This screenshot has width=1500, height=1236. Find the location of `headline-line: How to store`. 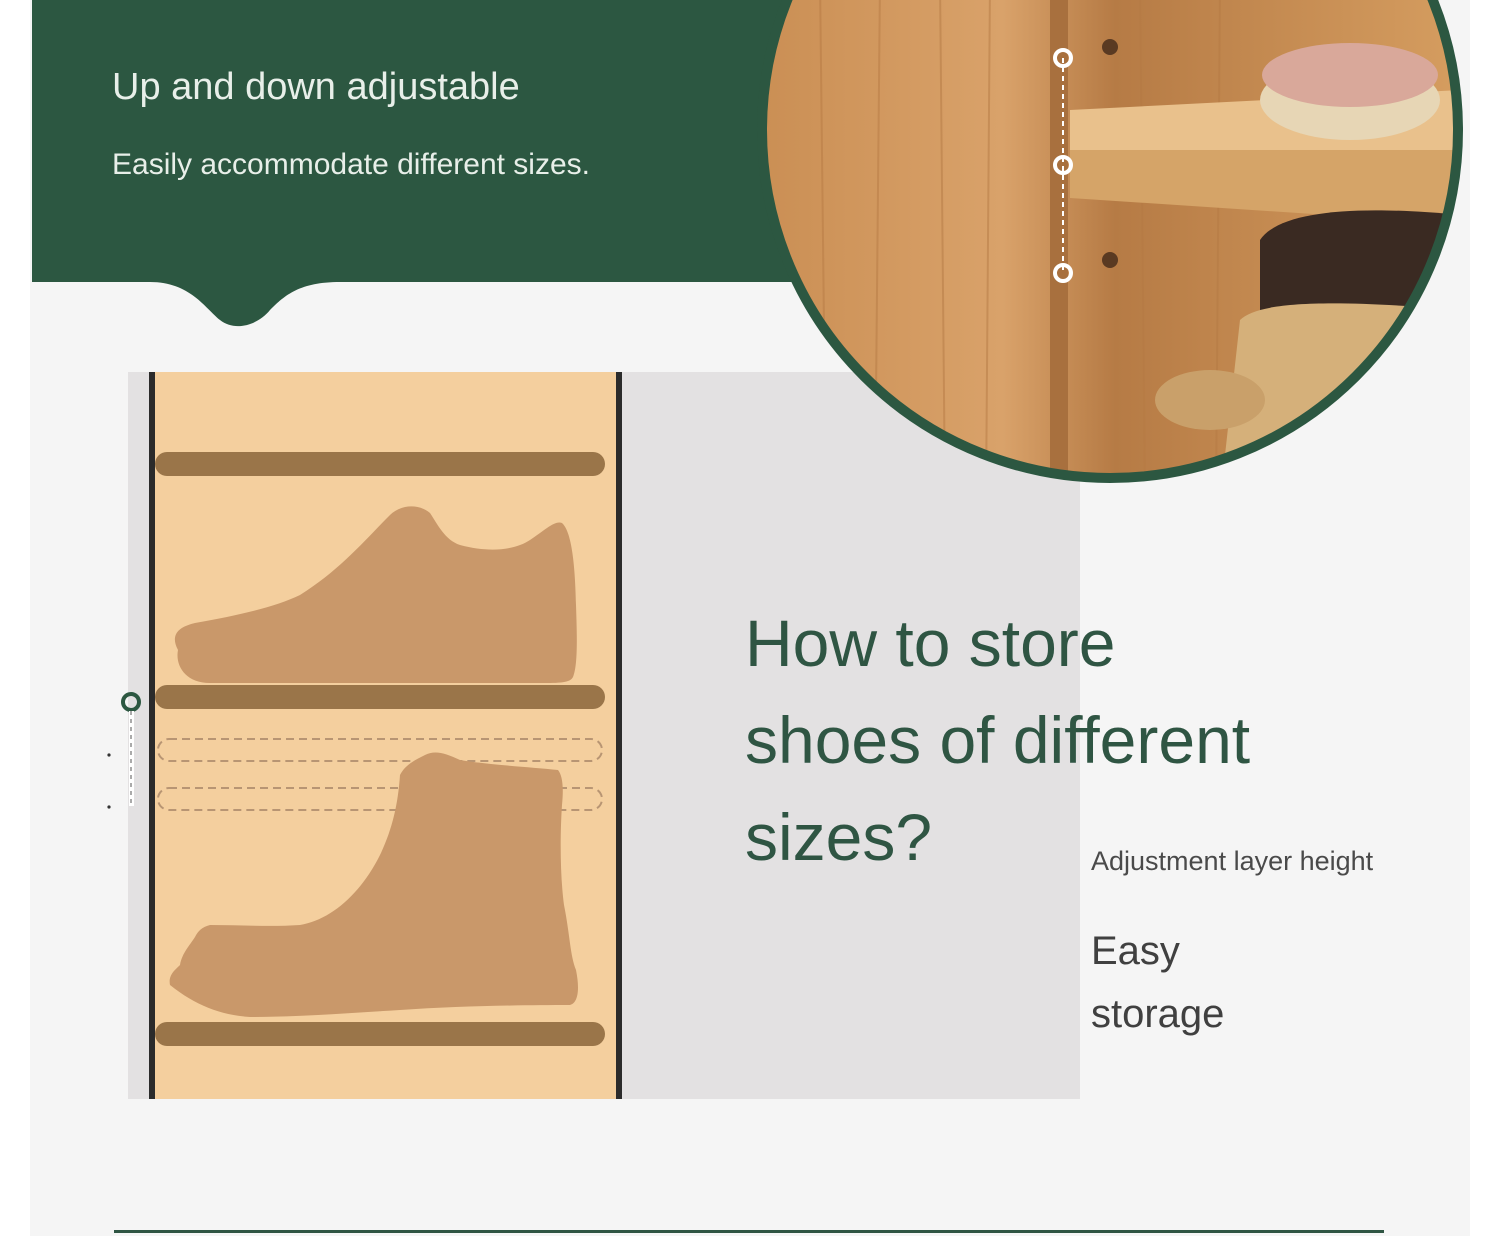

headline-line: How to store is located at coordinates (930, 643).